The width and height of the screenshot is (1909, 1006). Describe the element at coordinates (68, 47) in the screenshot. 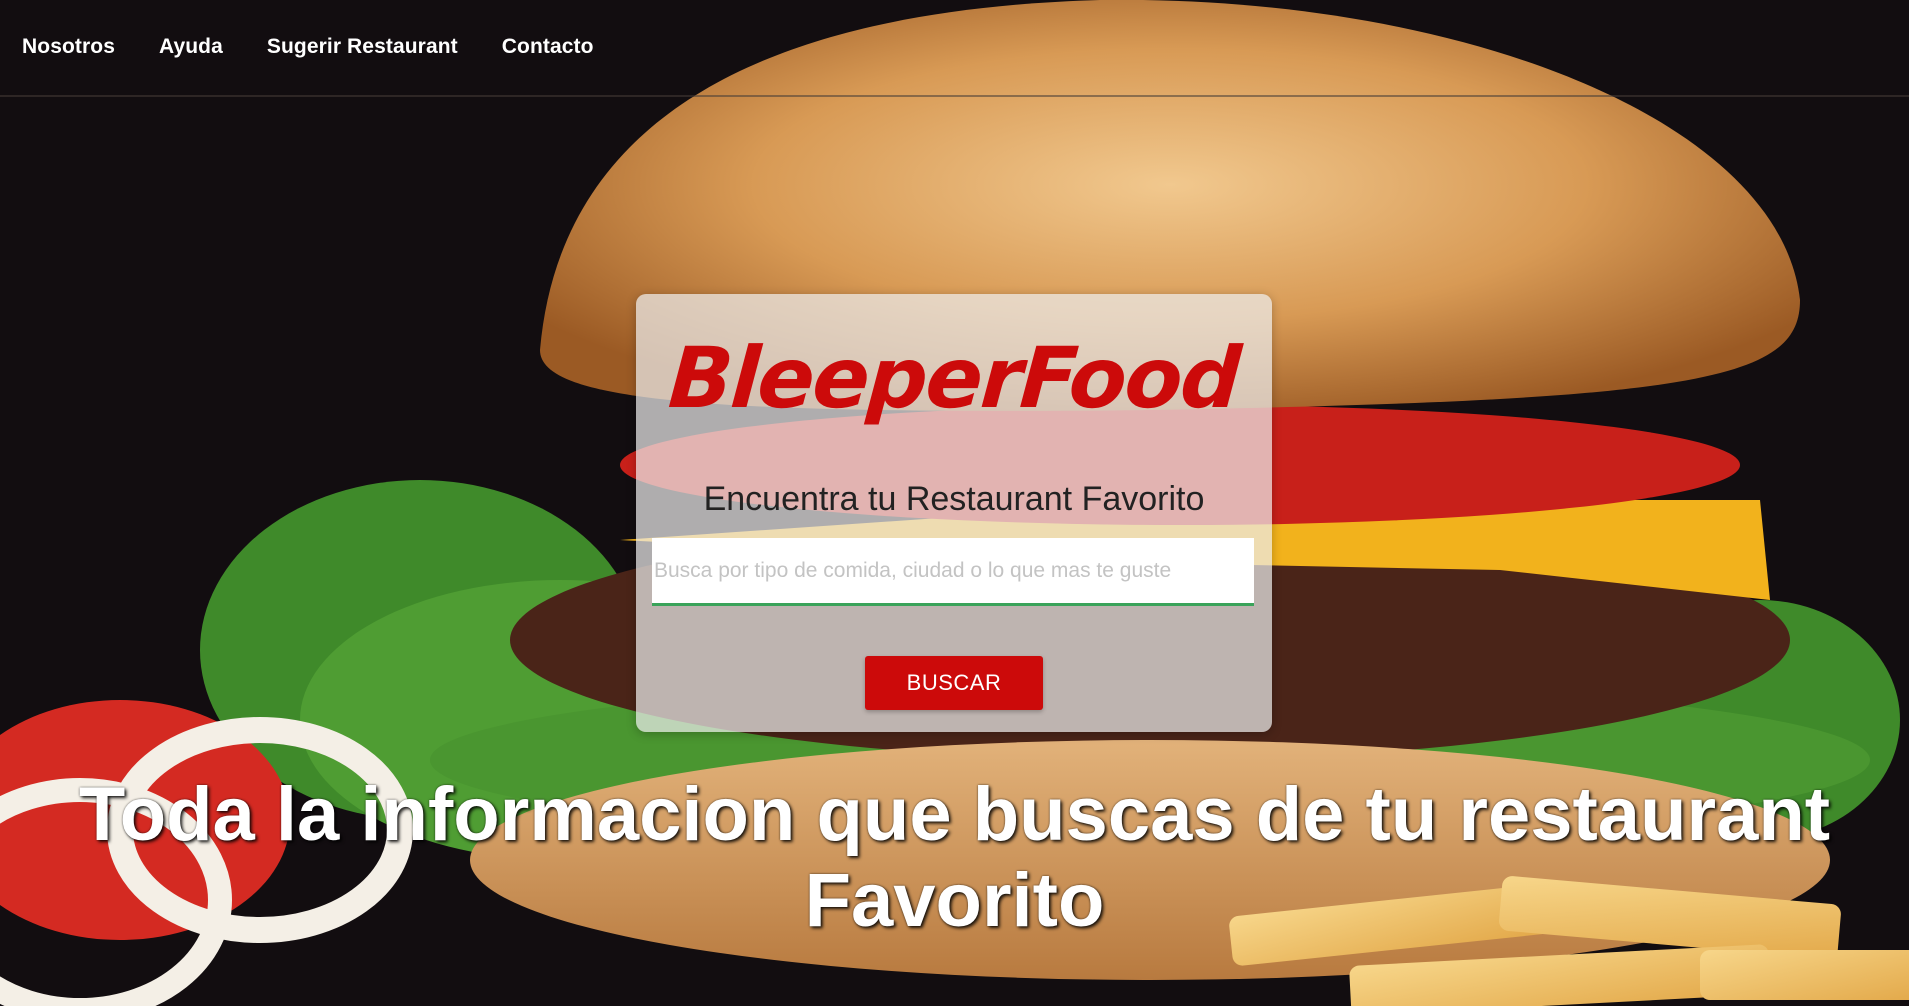

I see `nav-item-nosotros: Nosotros` at that location.